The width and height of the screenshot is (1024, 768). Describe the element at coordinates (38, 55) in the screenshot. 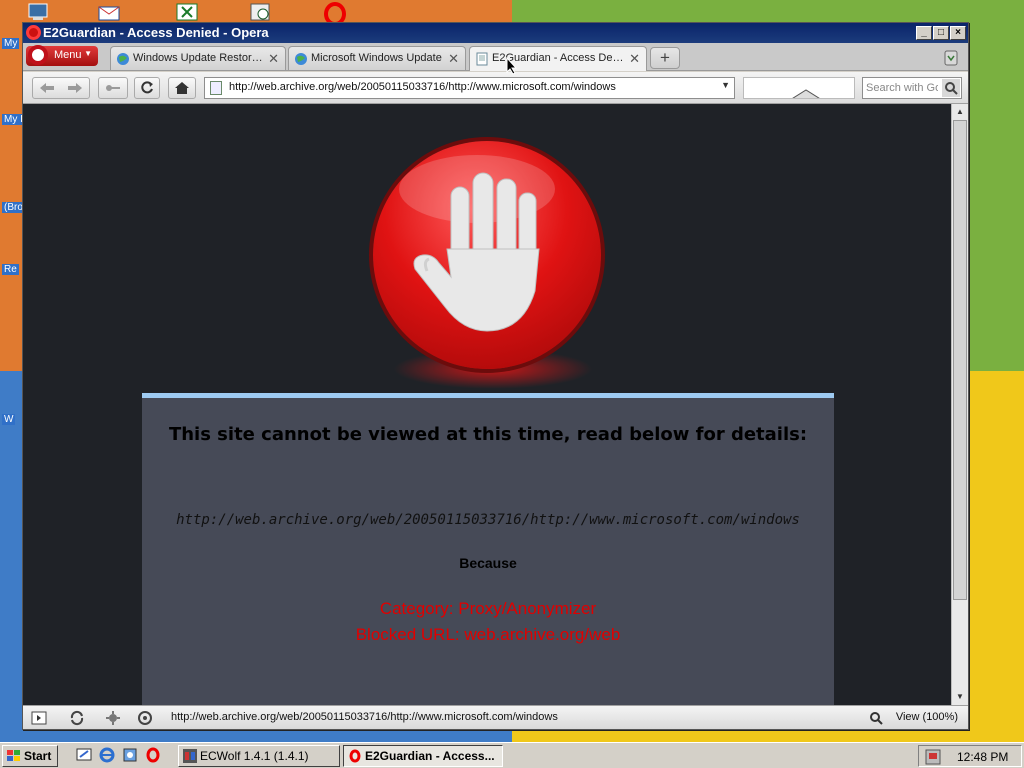

I see `opera-logo-icon` at that location.